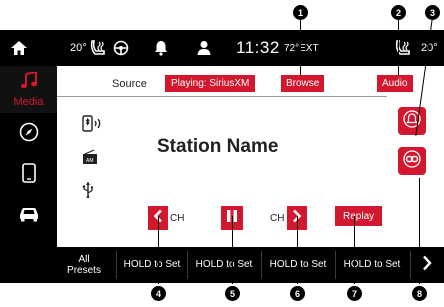 This screenshot has width=444, height=307. I want to click on sidebar-item-phone, so click(28, 175).